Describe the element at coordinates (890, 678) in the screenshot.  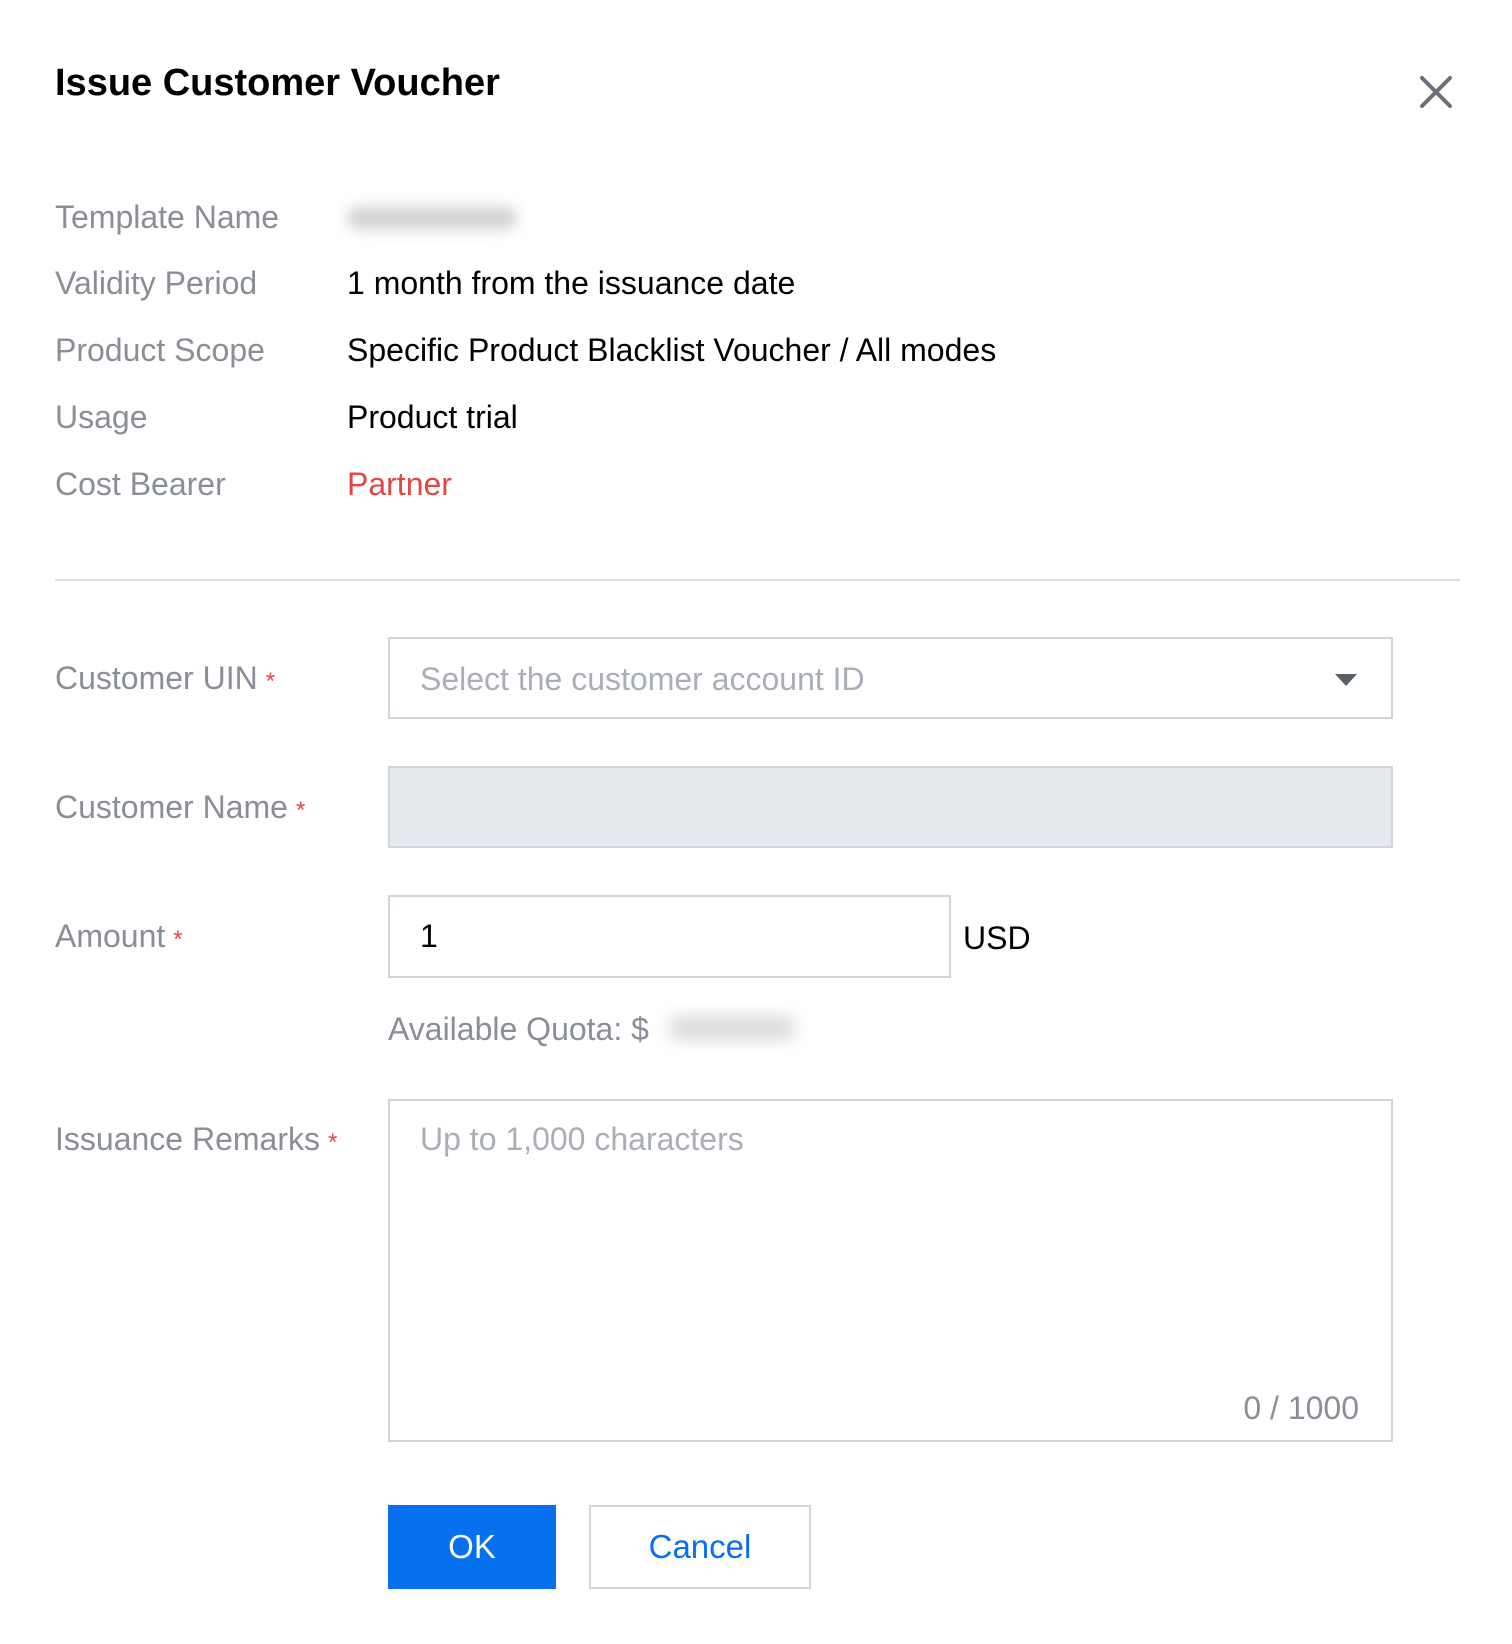
I see `customer-uin-select: Select the customer account ID` at that location.